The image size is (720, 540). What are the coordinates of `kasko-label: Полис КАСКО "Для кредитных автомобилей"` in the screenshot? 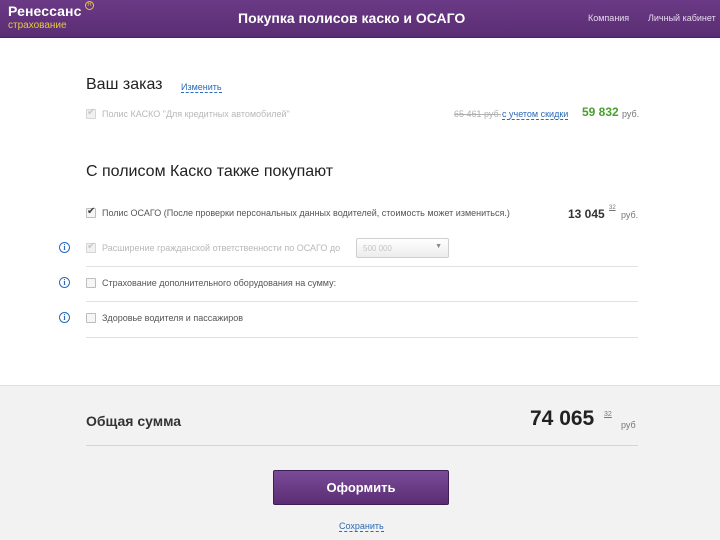 It's located at (196, 114).